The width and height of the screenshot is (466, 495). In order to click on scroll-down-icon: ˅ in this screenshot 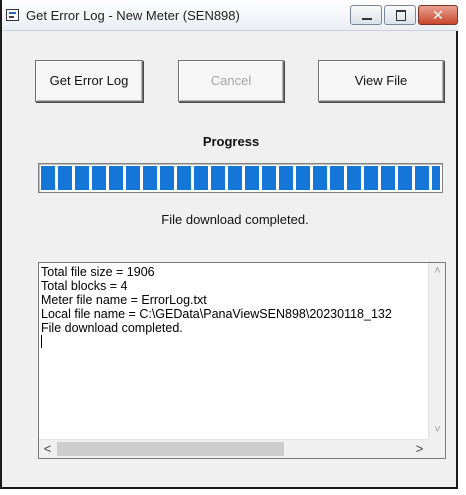, I will do `click(437, 430)`.